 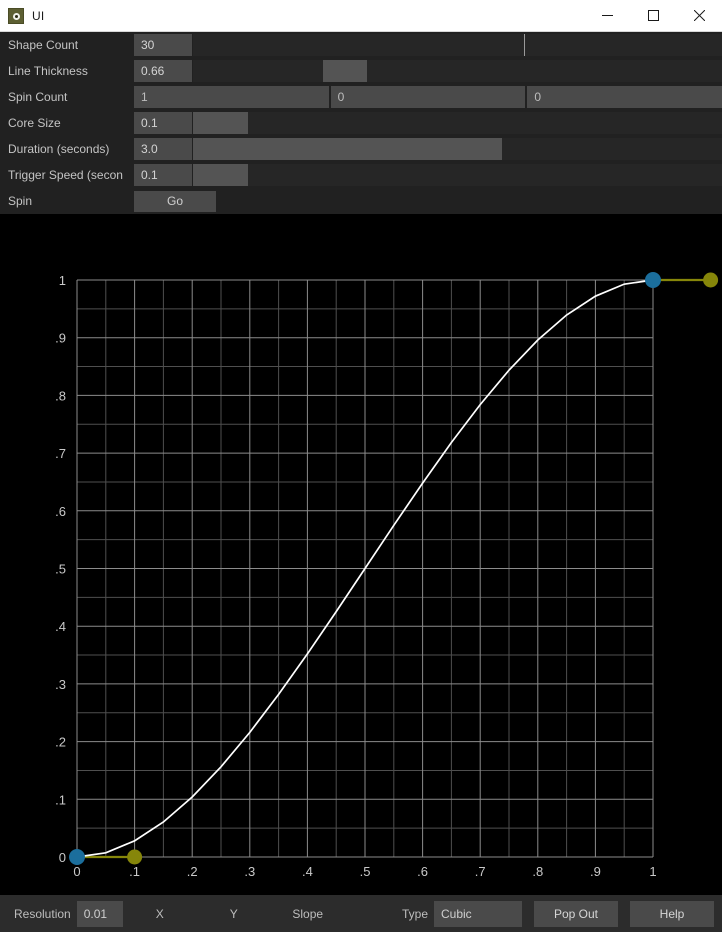 I want to click on line-thickness-slider-handle, so click(x=344, y=71).